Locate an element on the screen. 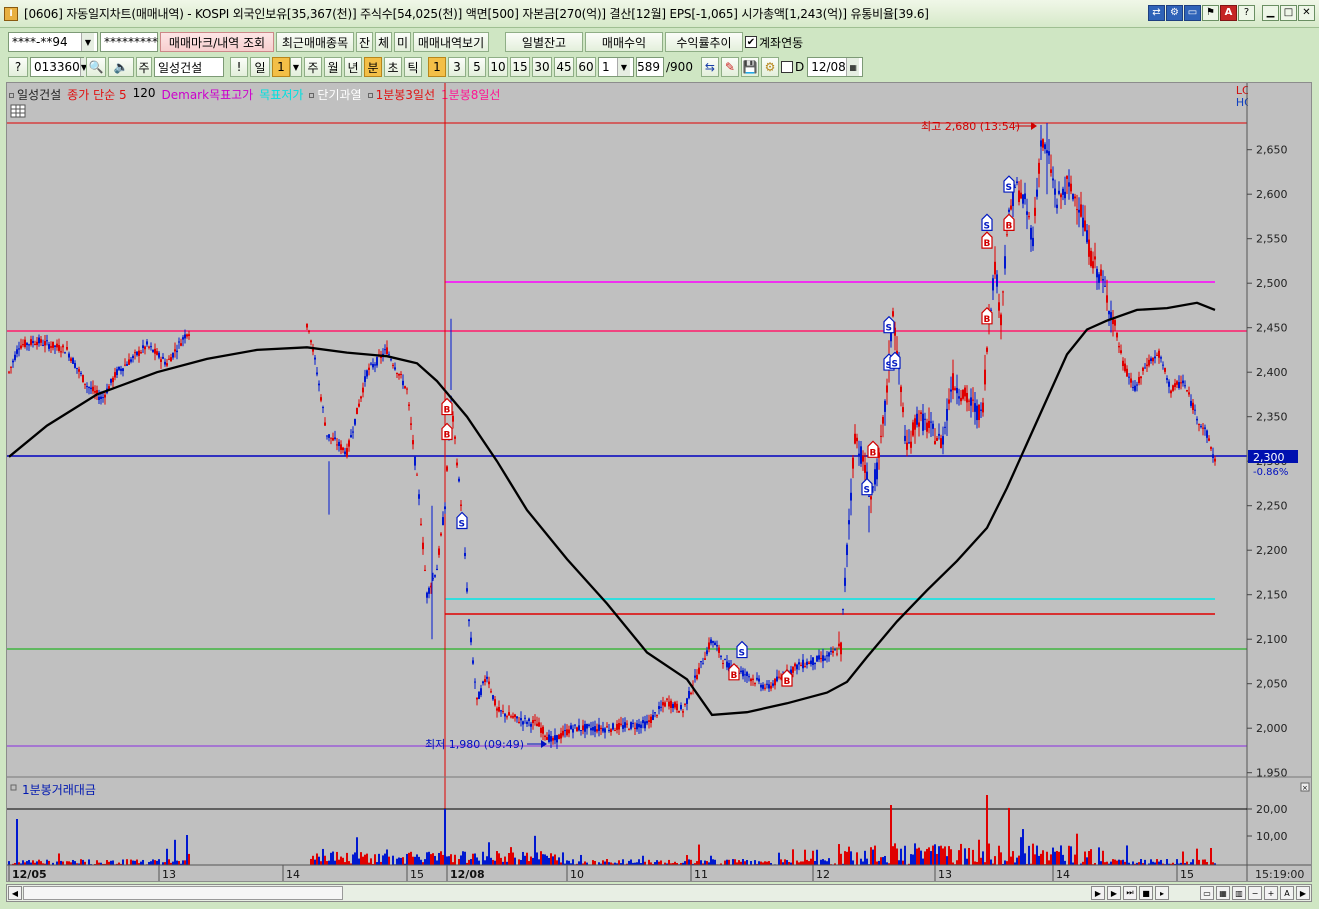 This screenshot has height=909, width=1319. minute-5-button: 5 is located at coordinates (477, 67).